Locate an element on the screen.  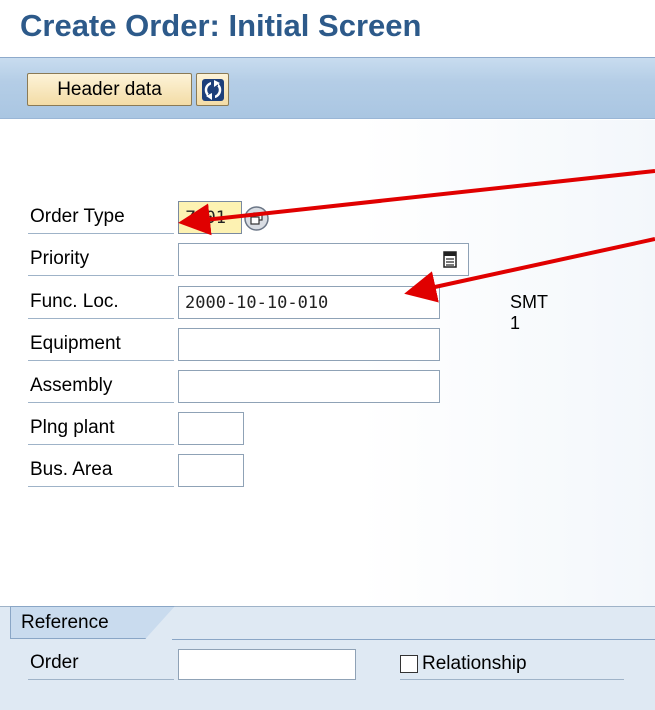
annotation-arrows is located at coordinates (416, 236).